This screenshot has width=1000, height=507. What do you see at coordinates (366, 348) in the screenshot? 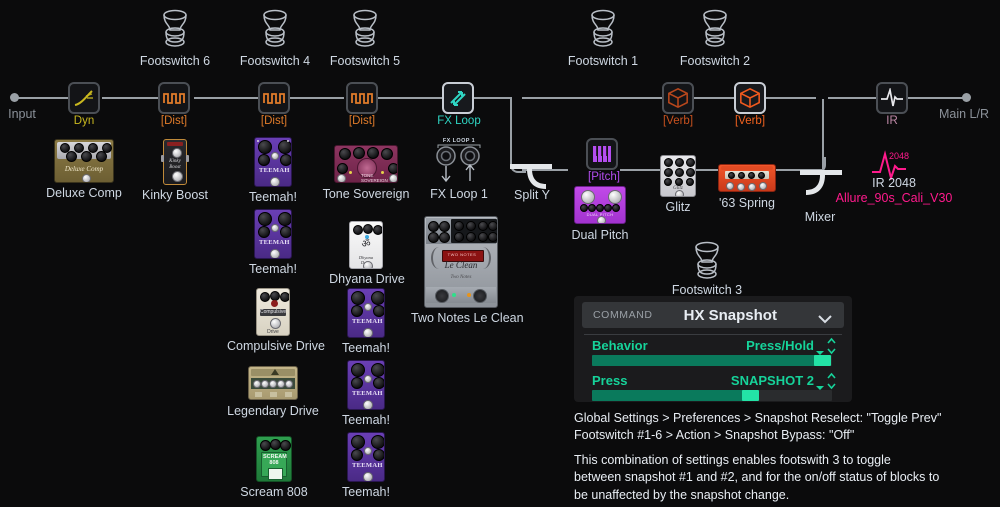
I see `pedal-label-teemah-3: Teemah!` at bounding box center [366, 348].